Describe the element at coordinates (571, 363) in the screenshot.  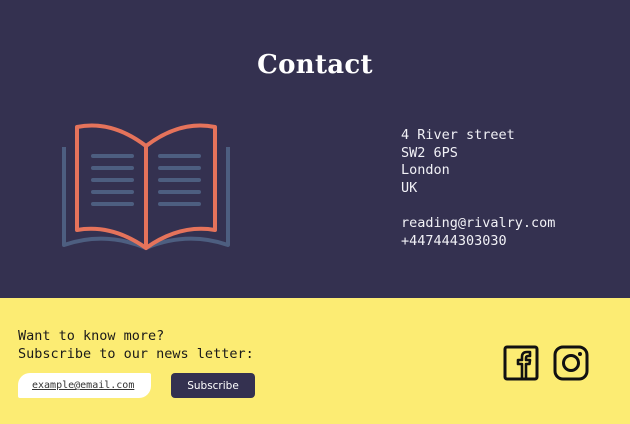
I see `instagram-icon` at that location.